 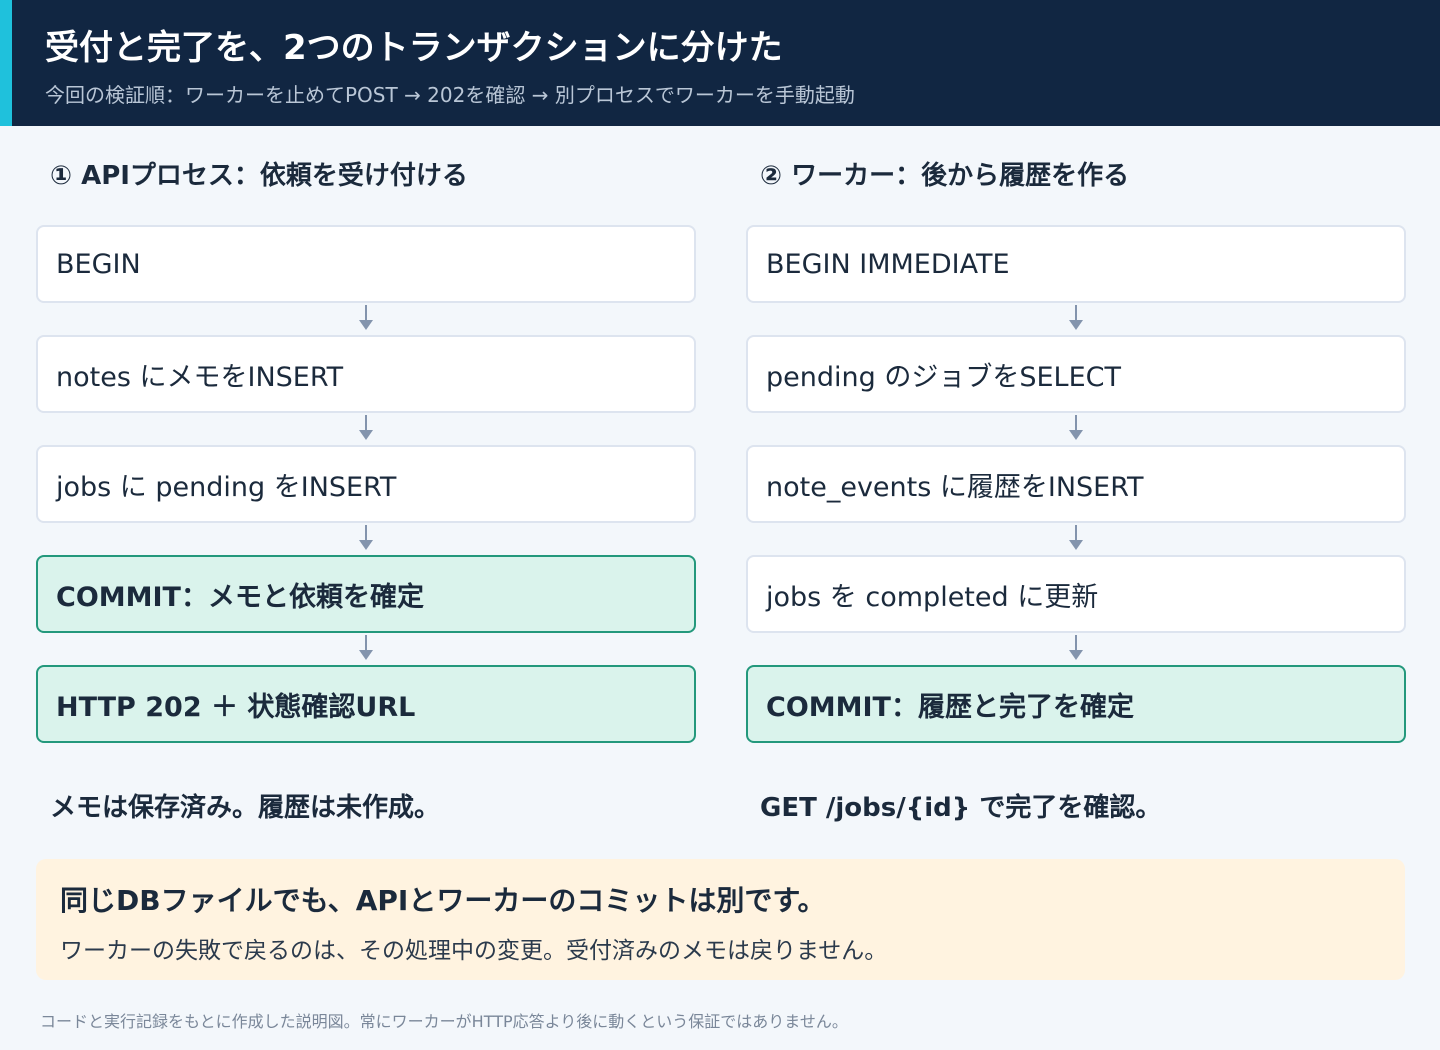 I want to click on worker-step-commit: COMMIT：履歴と完了を確定, so click(x=1076, y=704).